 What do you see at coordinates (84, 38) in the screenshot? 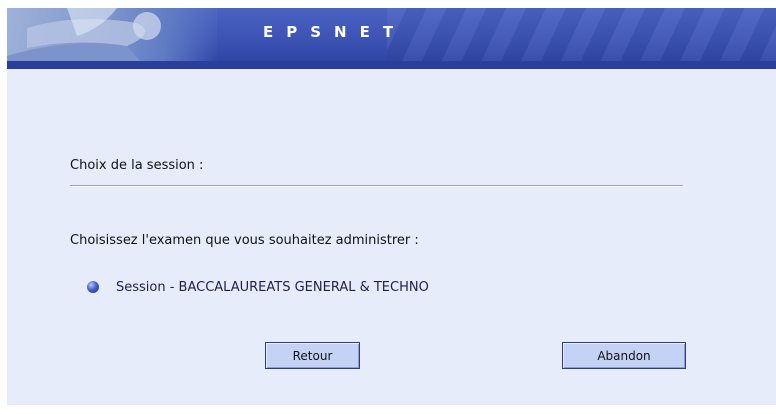
I see `banner-decoration-icon` at bounding box center [84, 38].